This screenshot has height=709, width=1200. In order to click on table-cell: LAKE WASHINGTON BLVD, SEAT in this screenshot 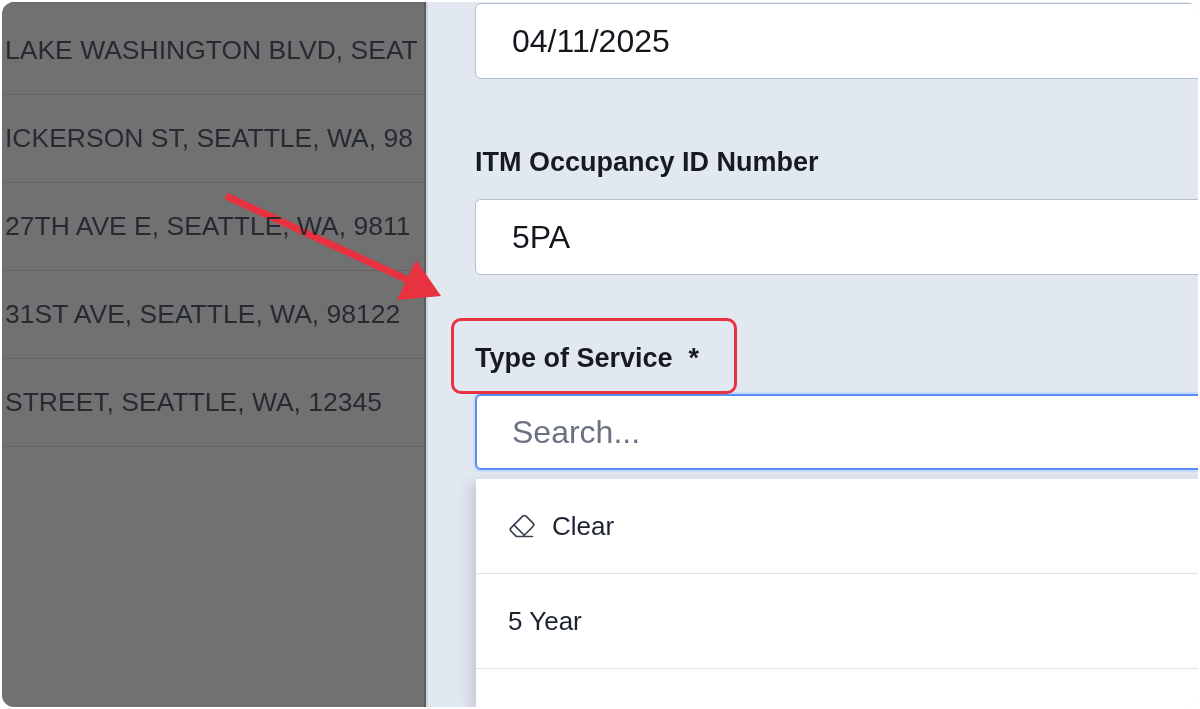, I will do `click(211, 50)`.